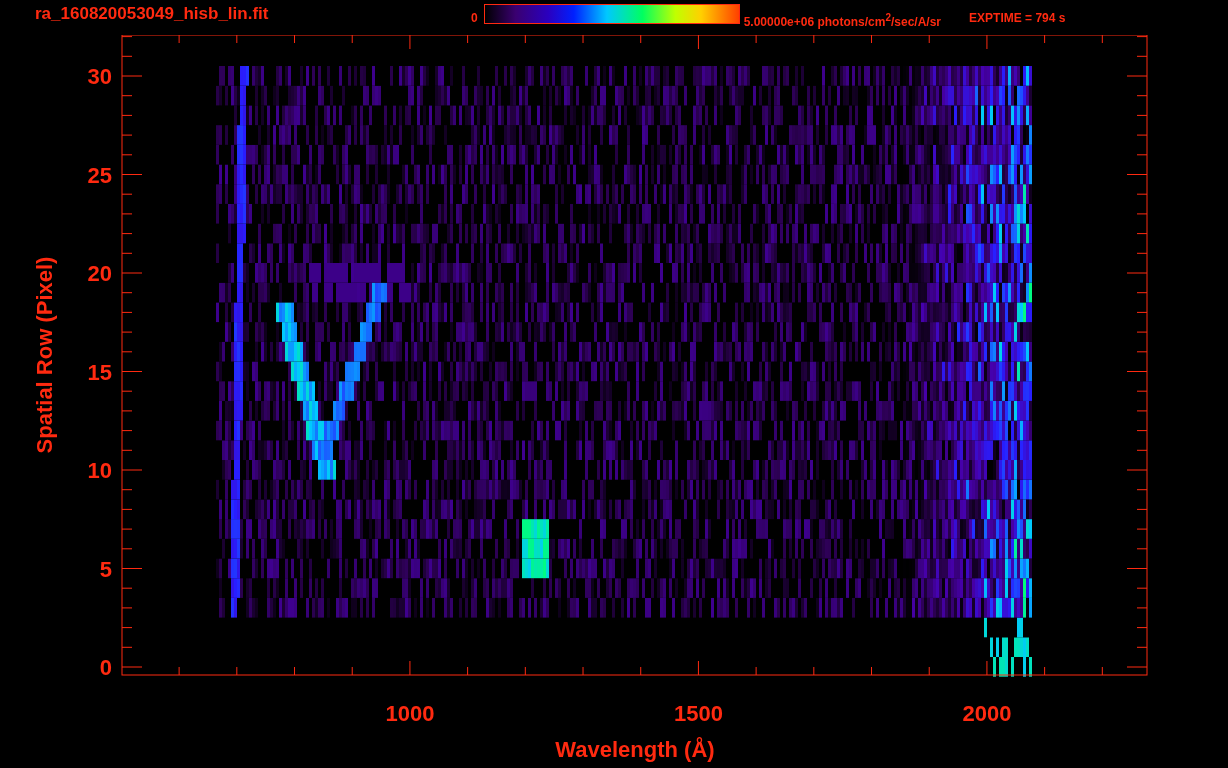  I want to click on x-tick-label: 1500, so click(698, 713).